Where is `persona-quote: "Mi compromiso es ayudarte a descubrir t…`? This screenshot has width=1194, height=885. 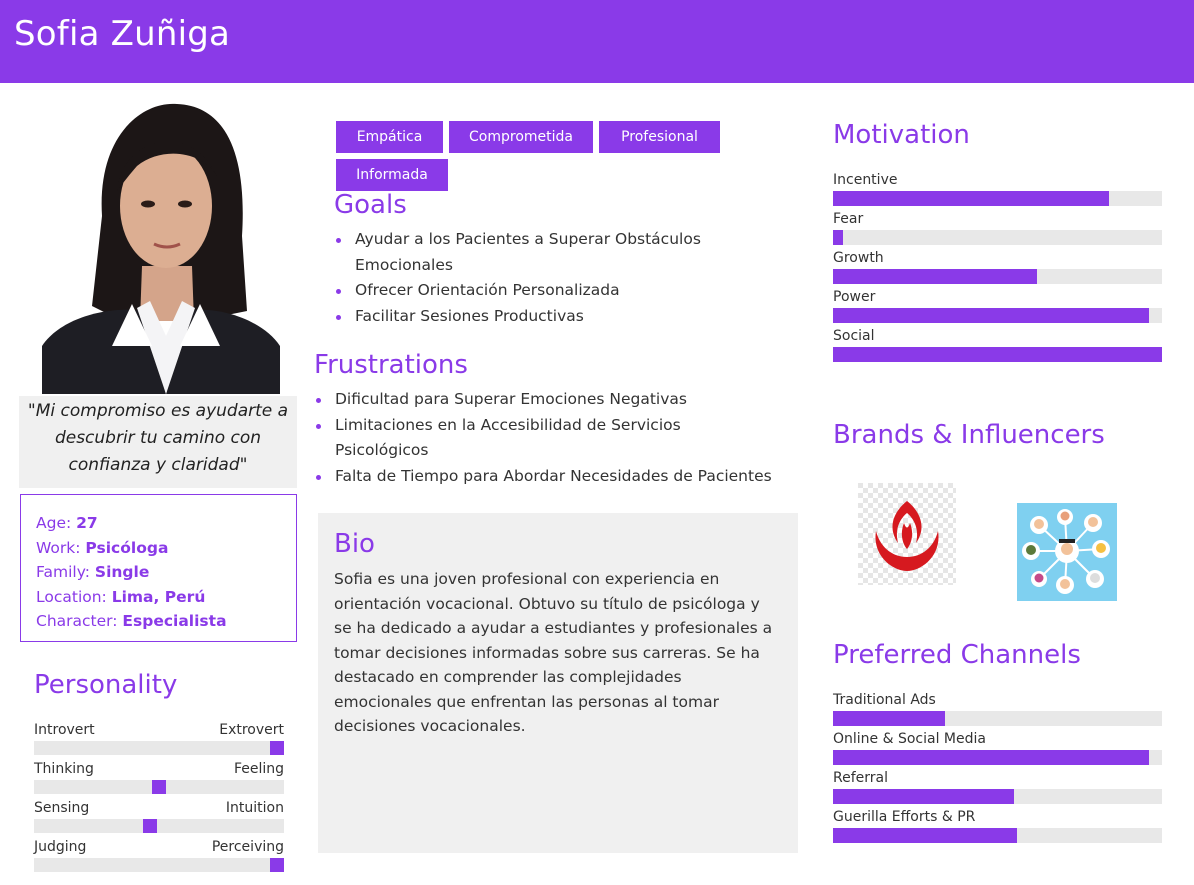
persona-quote: "Mi compromiso es ayudarte a descubrir t… is located at coordinates (158, 438).